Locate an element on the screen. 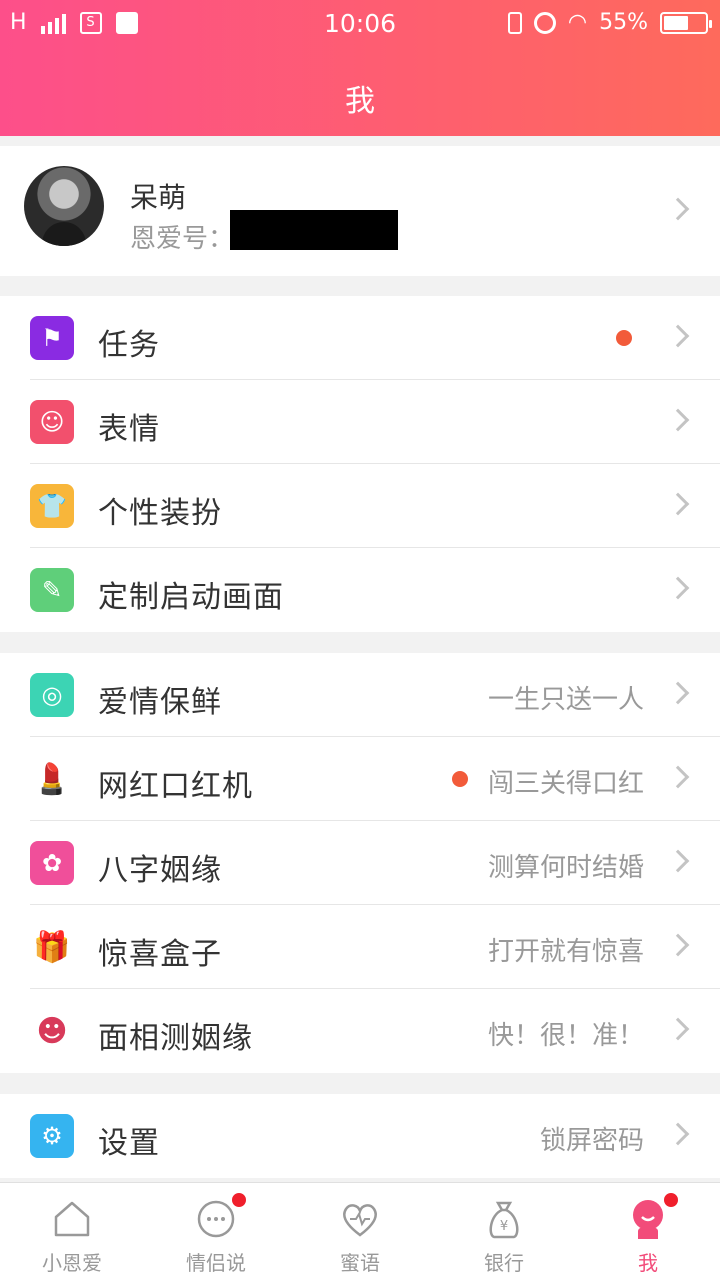 The image size is (720, 1280). money-bag-icon: ¥ is located at coordinates (504, 1219).